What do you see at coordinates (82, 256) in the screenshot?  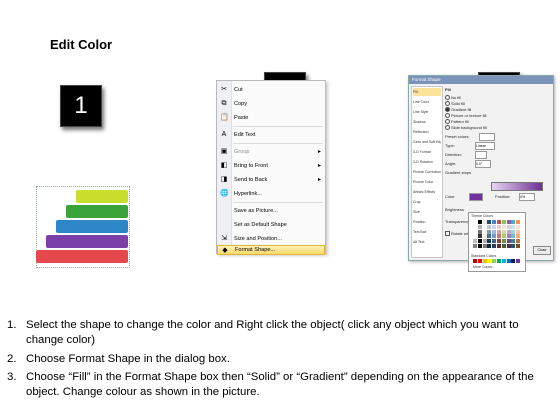 I see `shape-step-red` at bounding box center [82, 256].